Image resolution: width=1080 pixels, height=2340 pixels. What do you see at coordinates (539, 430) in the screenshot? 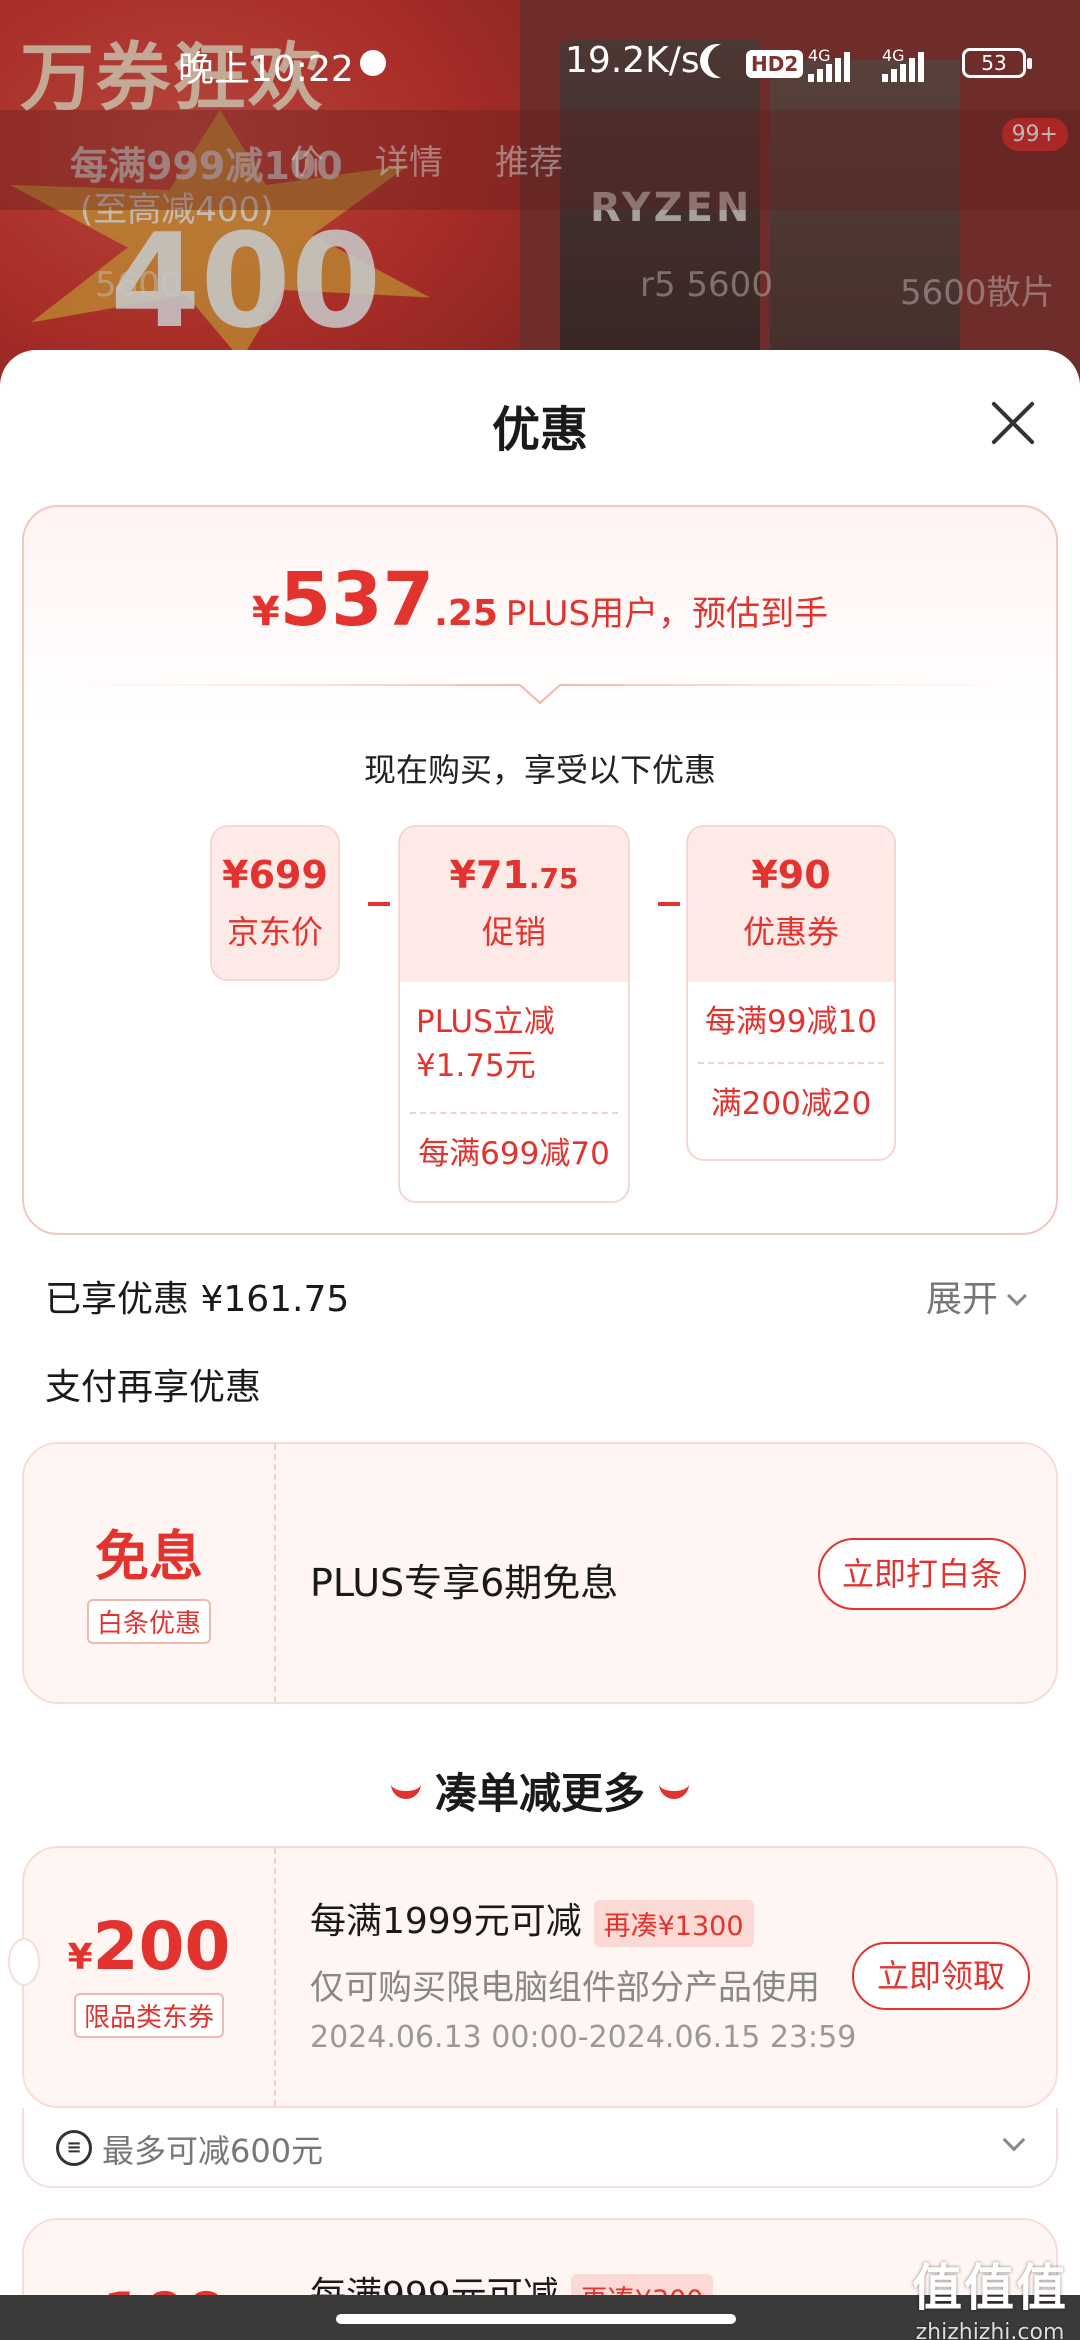
I see `sheet-title: 优惠` at bounding box center [539, 430].